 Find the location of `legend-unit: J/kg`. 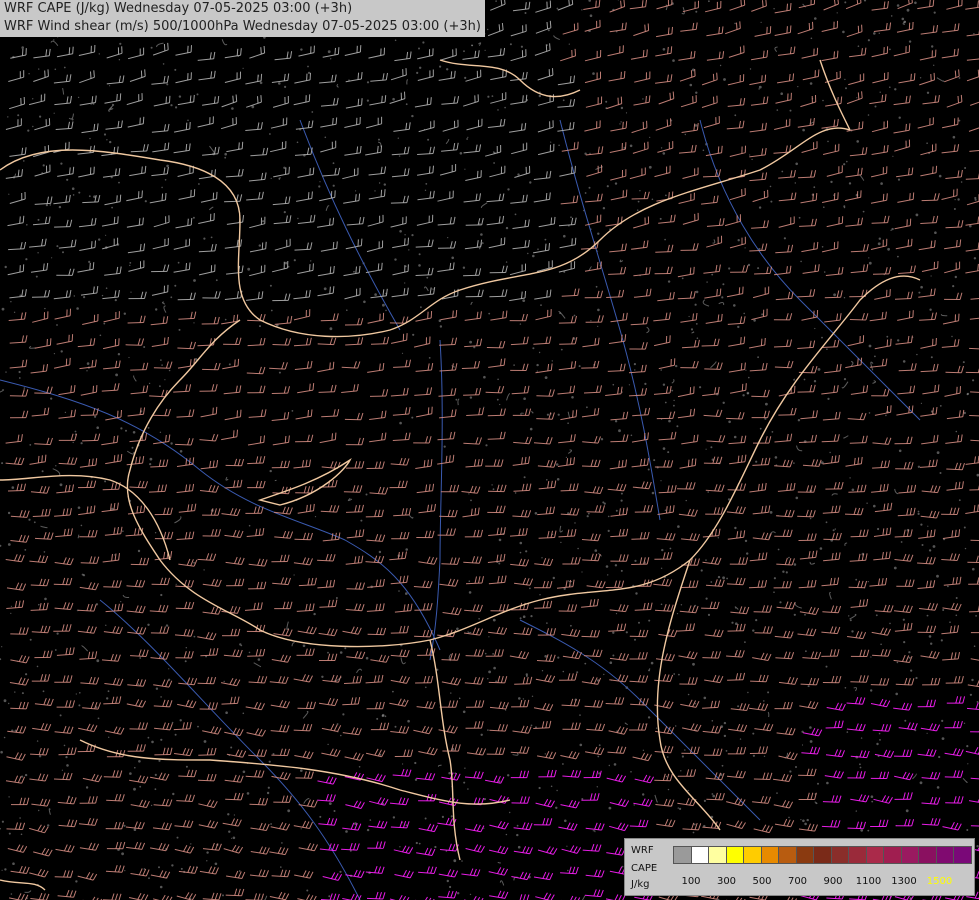

legend-unit: J/kg is located at coordinates (640, 884).